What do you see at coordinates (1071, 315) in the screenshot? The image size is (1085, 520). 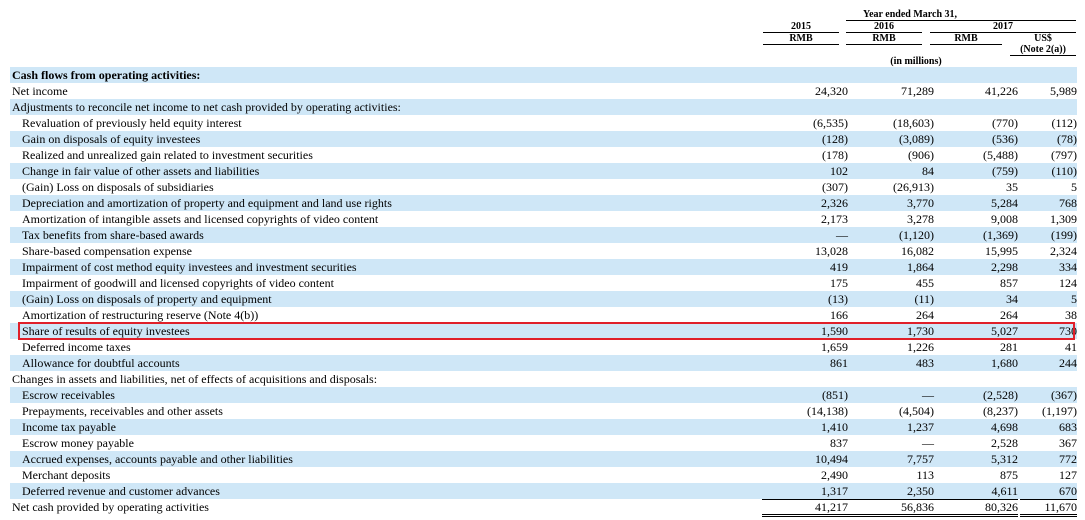 I see `value-cell: 38` at bounding box center [1071, 315].